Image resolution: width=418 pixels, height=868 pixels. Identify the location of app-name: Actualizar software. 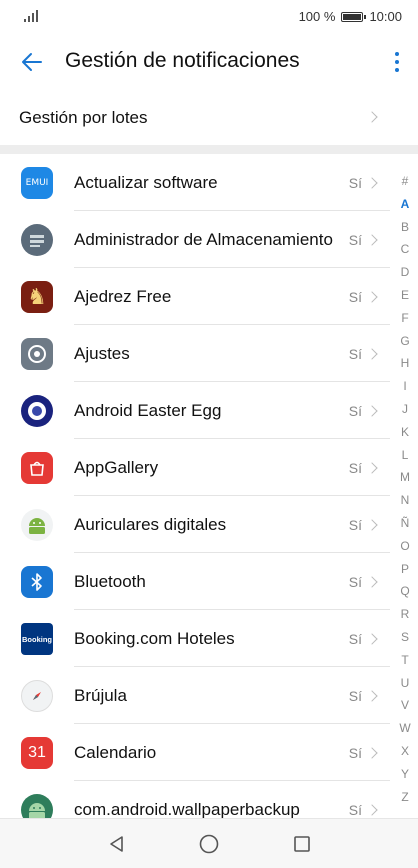
(146, 182).